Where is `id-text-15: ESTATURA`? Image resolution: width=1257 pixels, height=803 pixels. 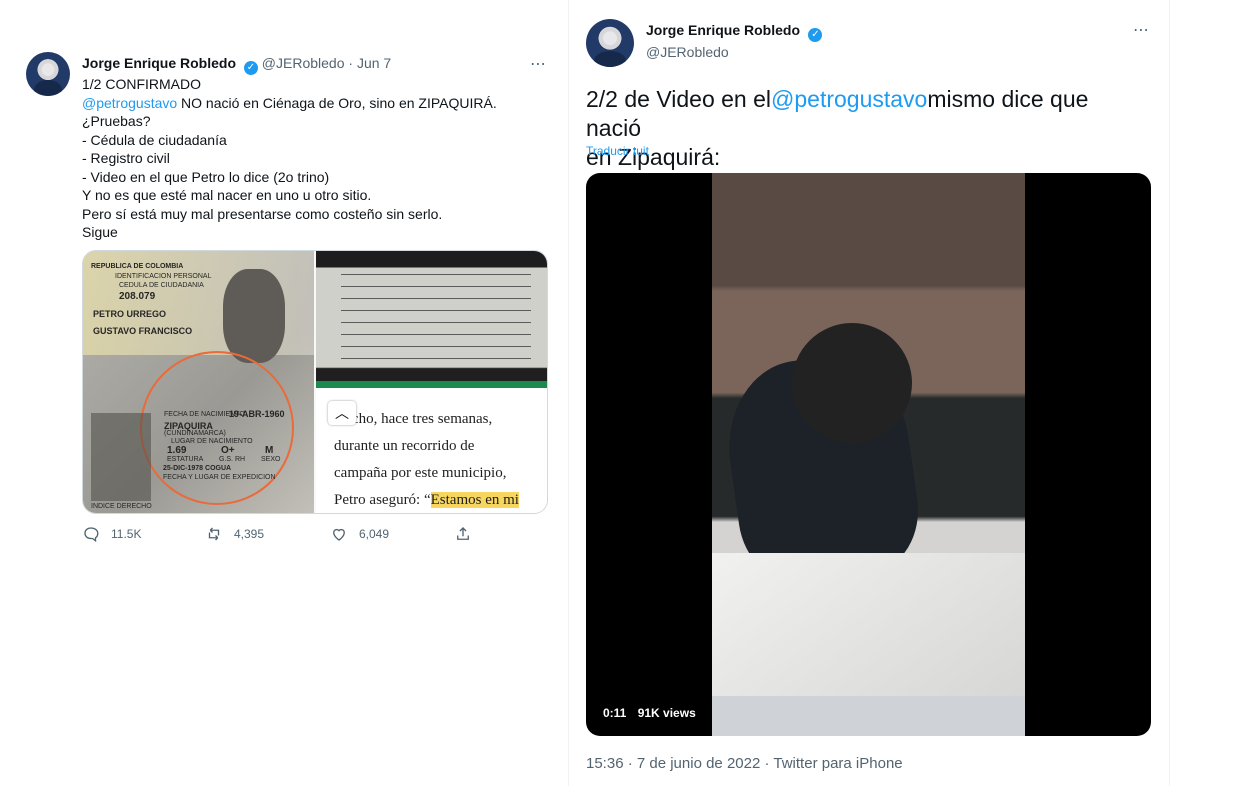 id-text-15: ESTATURA is located at coordinates (185, 459).